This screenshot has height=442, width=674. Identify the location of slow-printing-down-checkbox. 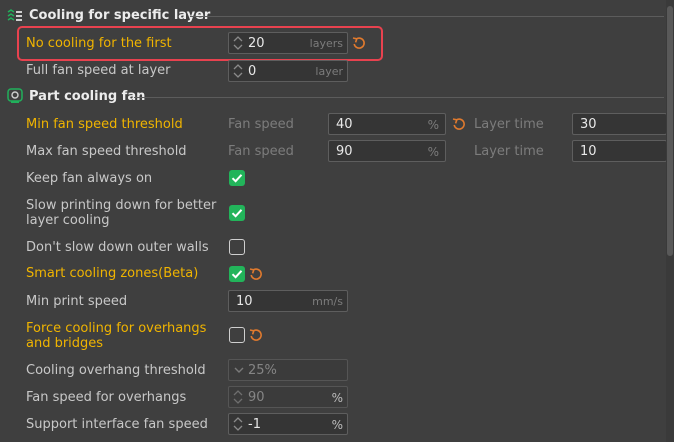
(237, 213).